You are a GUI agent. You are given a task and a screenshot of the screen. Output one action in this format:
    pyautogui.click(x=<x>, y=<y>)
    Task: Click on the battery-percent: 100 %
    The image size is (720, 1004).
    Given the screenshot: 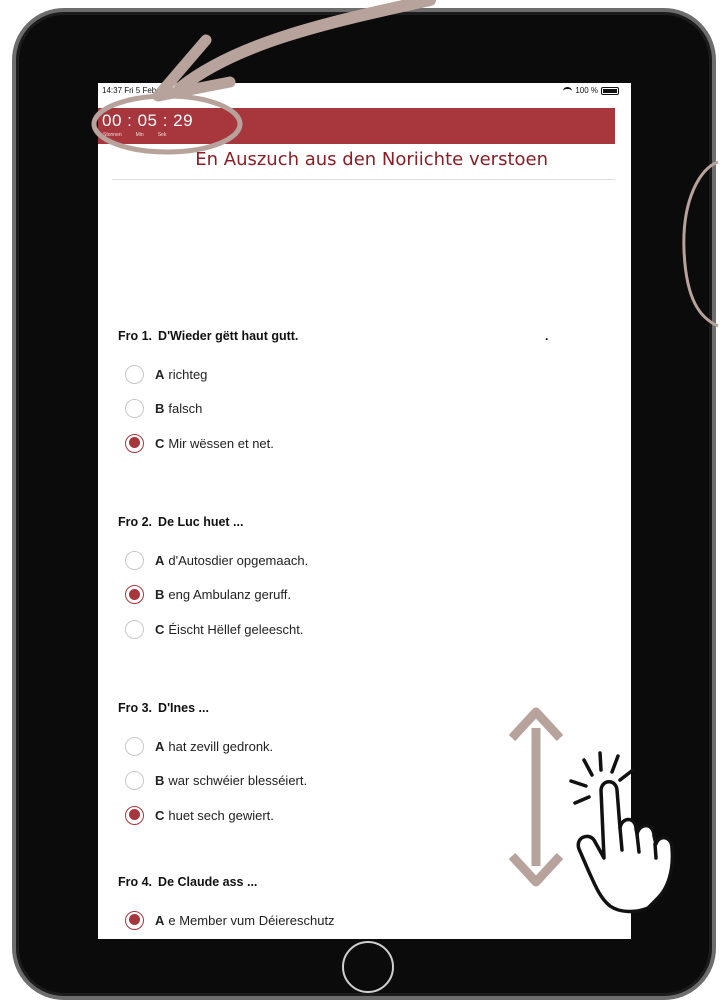 What is the action you would take?
    pyautogui.click(x=586, y=90)
    